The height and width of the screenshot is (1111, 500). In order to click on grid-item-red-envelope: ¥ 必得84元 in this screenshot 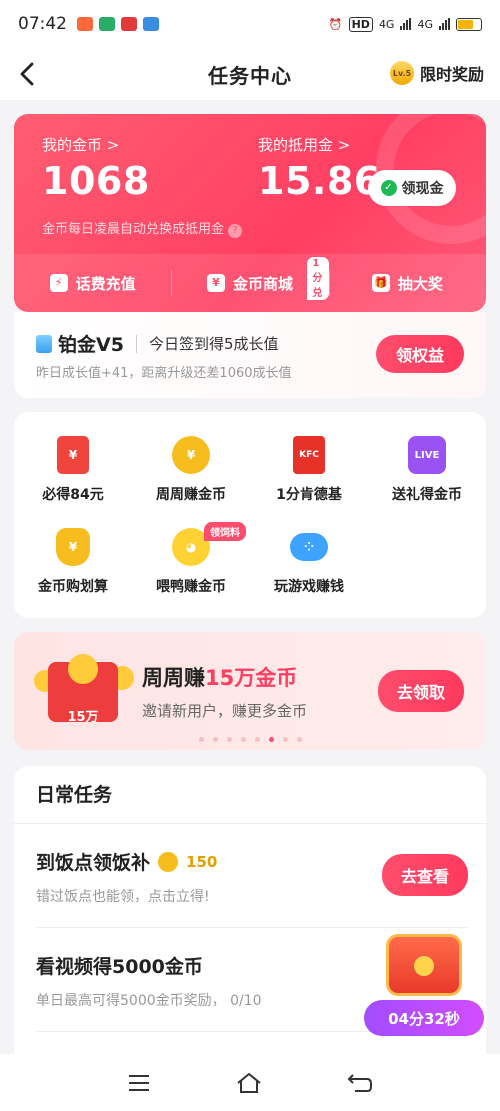, I will do `click(73, 470)`.